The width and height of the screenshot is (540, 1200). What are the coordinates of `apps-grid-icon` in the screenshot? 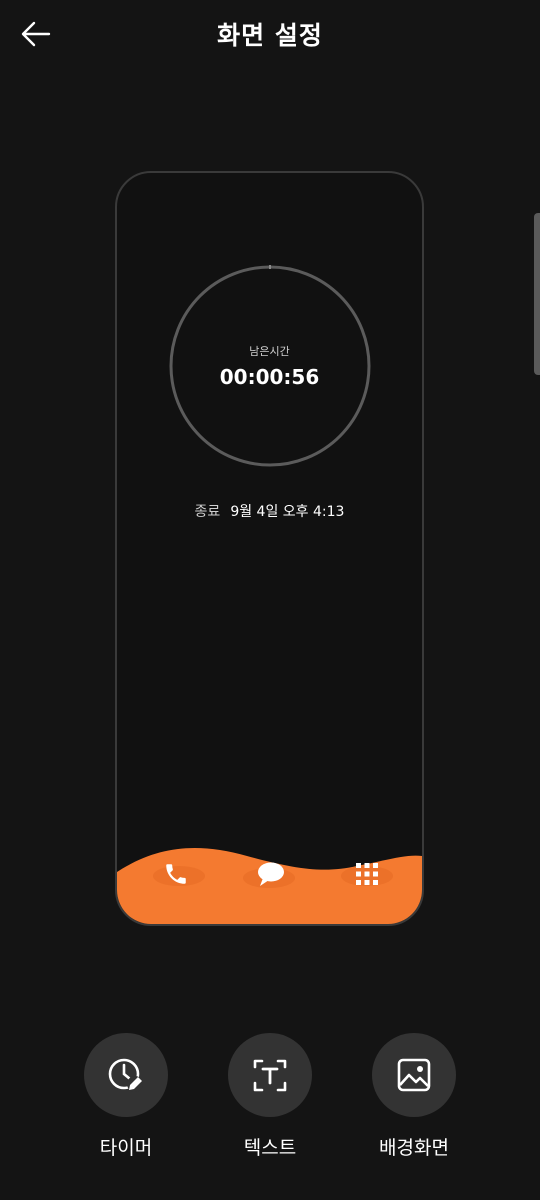 It's located at (367, 874).